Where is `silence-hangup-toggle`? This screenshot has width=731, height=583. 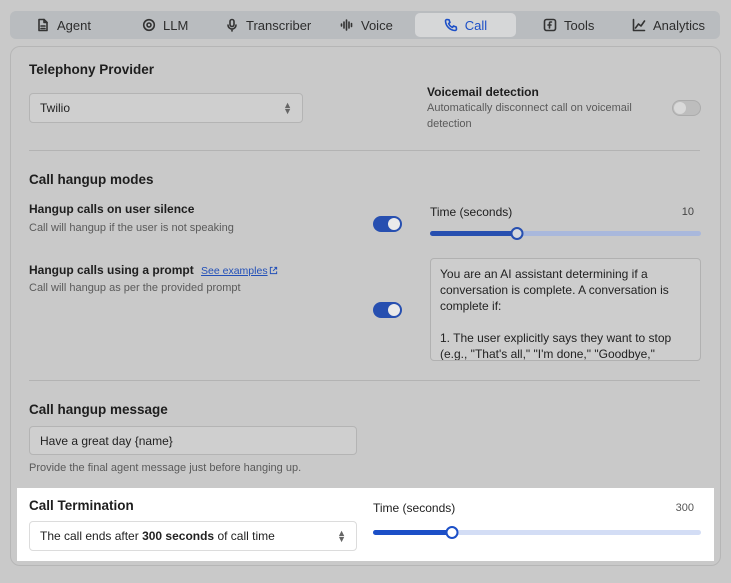
silence-hangup-toggle is located at coordinates (387, 224).